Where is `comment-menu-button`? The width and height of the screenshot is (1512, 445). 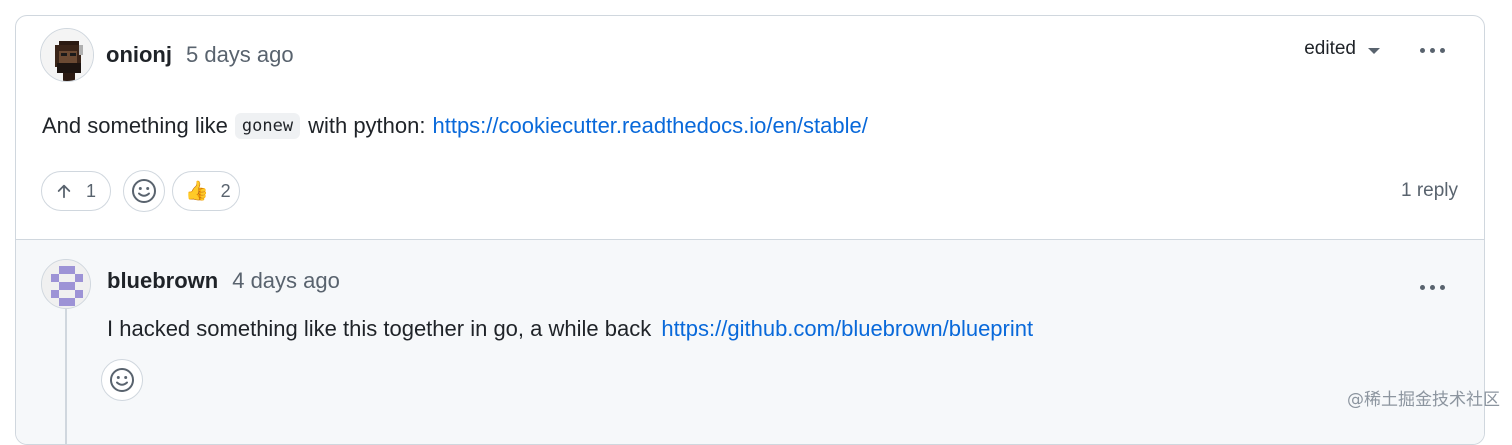 comment-menu-button is located at coordinates (1432, 50).